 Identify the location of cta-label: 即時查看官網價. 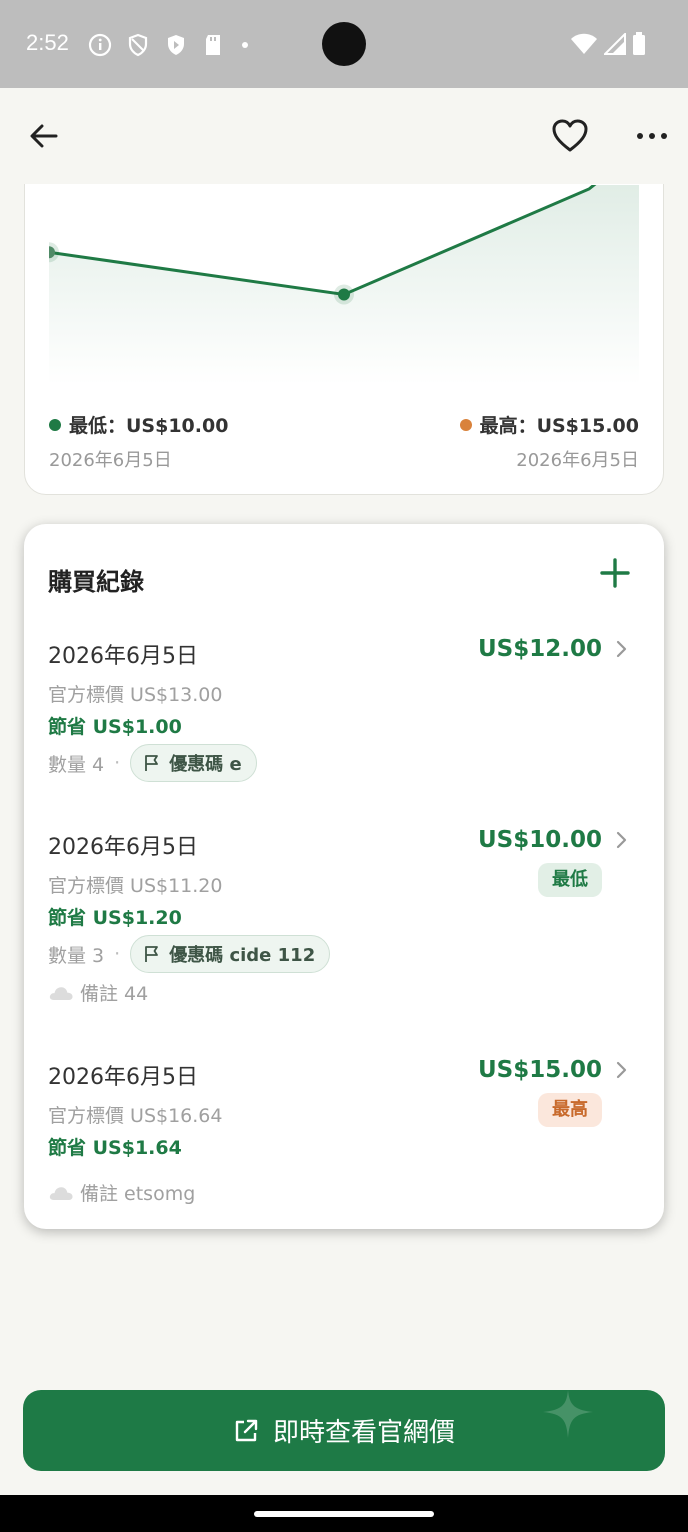
(363, 1433).